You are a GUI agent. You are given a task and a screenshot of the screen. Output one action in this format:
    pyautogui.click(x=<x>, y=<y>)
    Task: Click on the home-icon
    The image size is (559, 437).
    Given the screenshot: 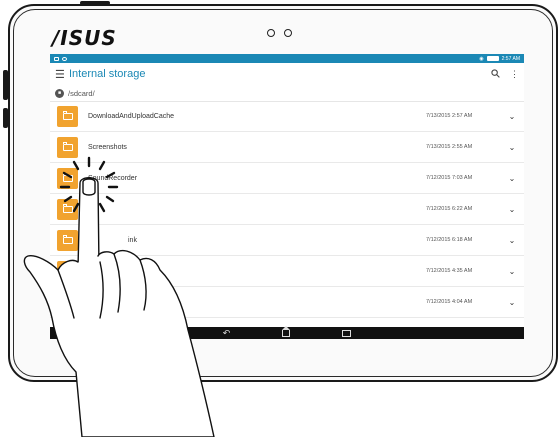 What is the action you would take?
    pyautogui.click(x=286, y=331)
    